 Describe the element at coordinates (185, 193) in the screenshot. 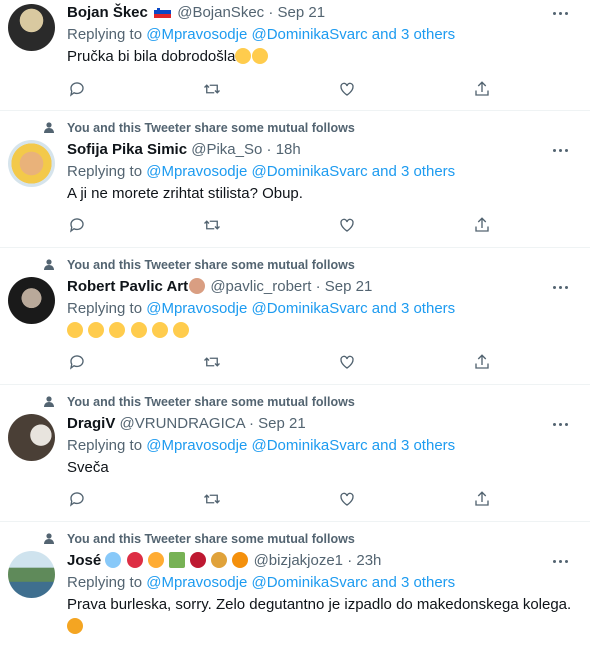

I see `tweet-text: A ji ne morete zrihtat stilista? Obup.` at that location.